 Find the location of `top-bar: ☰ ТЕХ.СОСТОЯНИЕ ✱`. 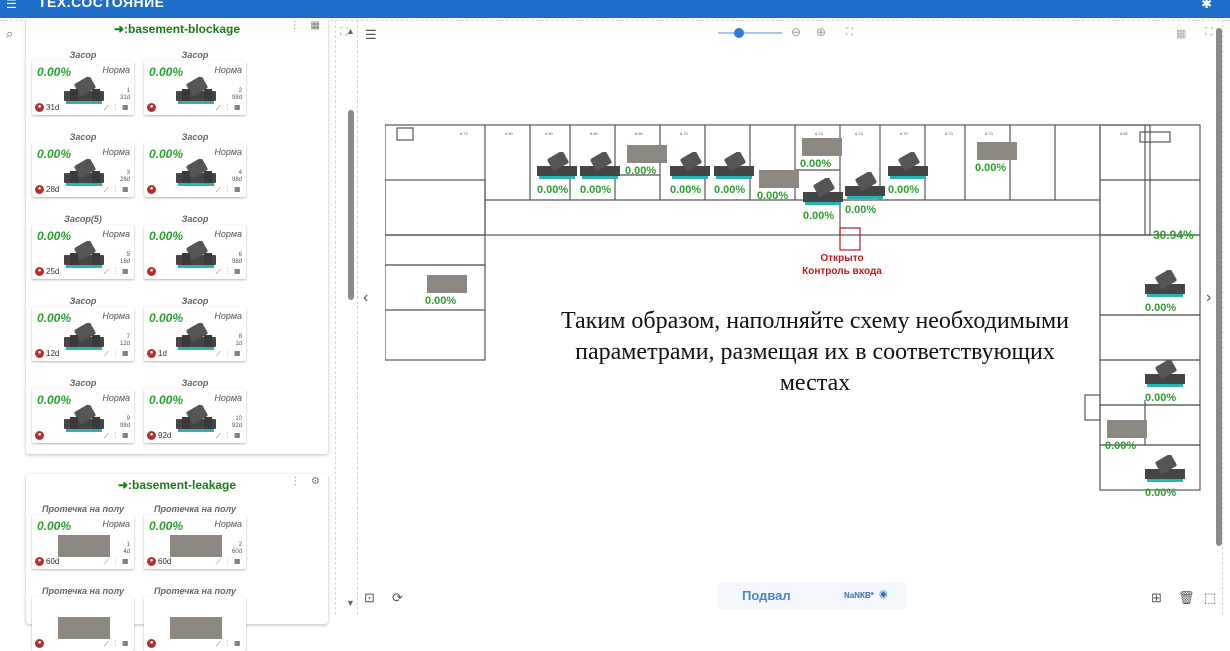

top-bar: ☰ ТЕХ.СОСТОЯНИЕ ✱ is located at coordinates (615, 9).